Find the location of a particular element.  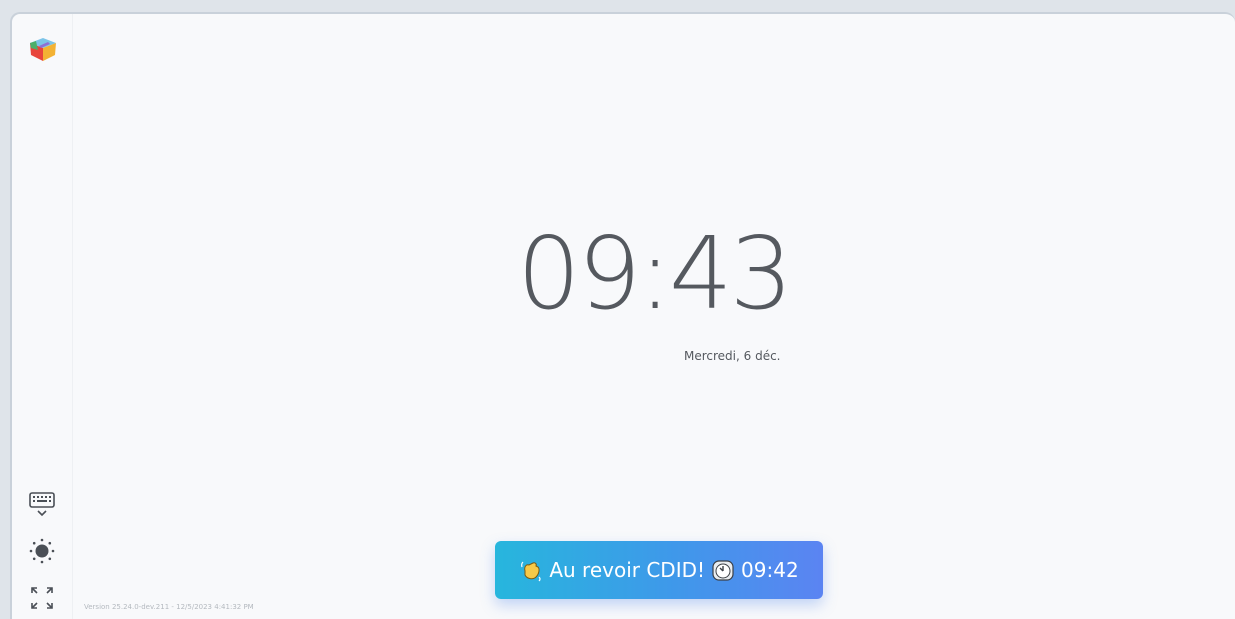

waving-hand-icon is located at coordinates (531, 570).